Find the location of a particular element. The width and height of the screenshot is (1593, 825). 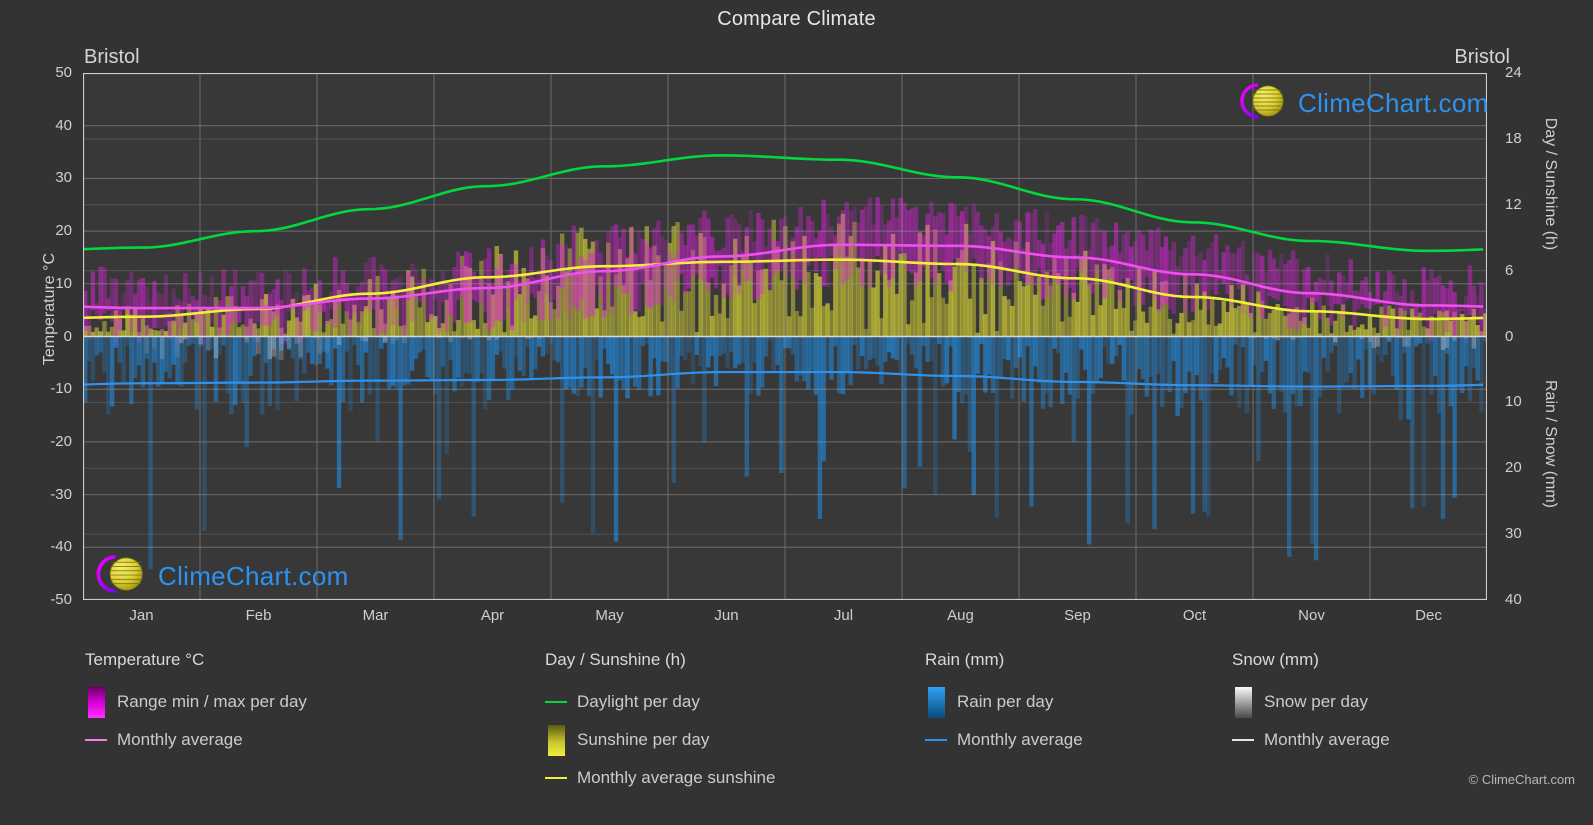

legend-label-rain-per-day: Rain per day is located at coordinates (1005, 701).